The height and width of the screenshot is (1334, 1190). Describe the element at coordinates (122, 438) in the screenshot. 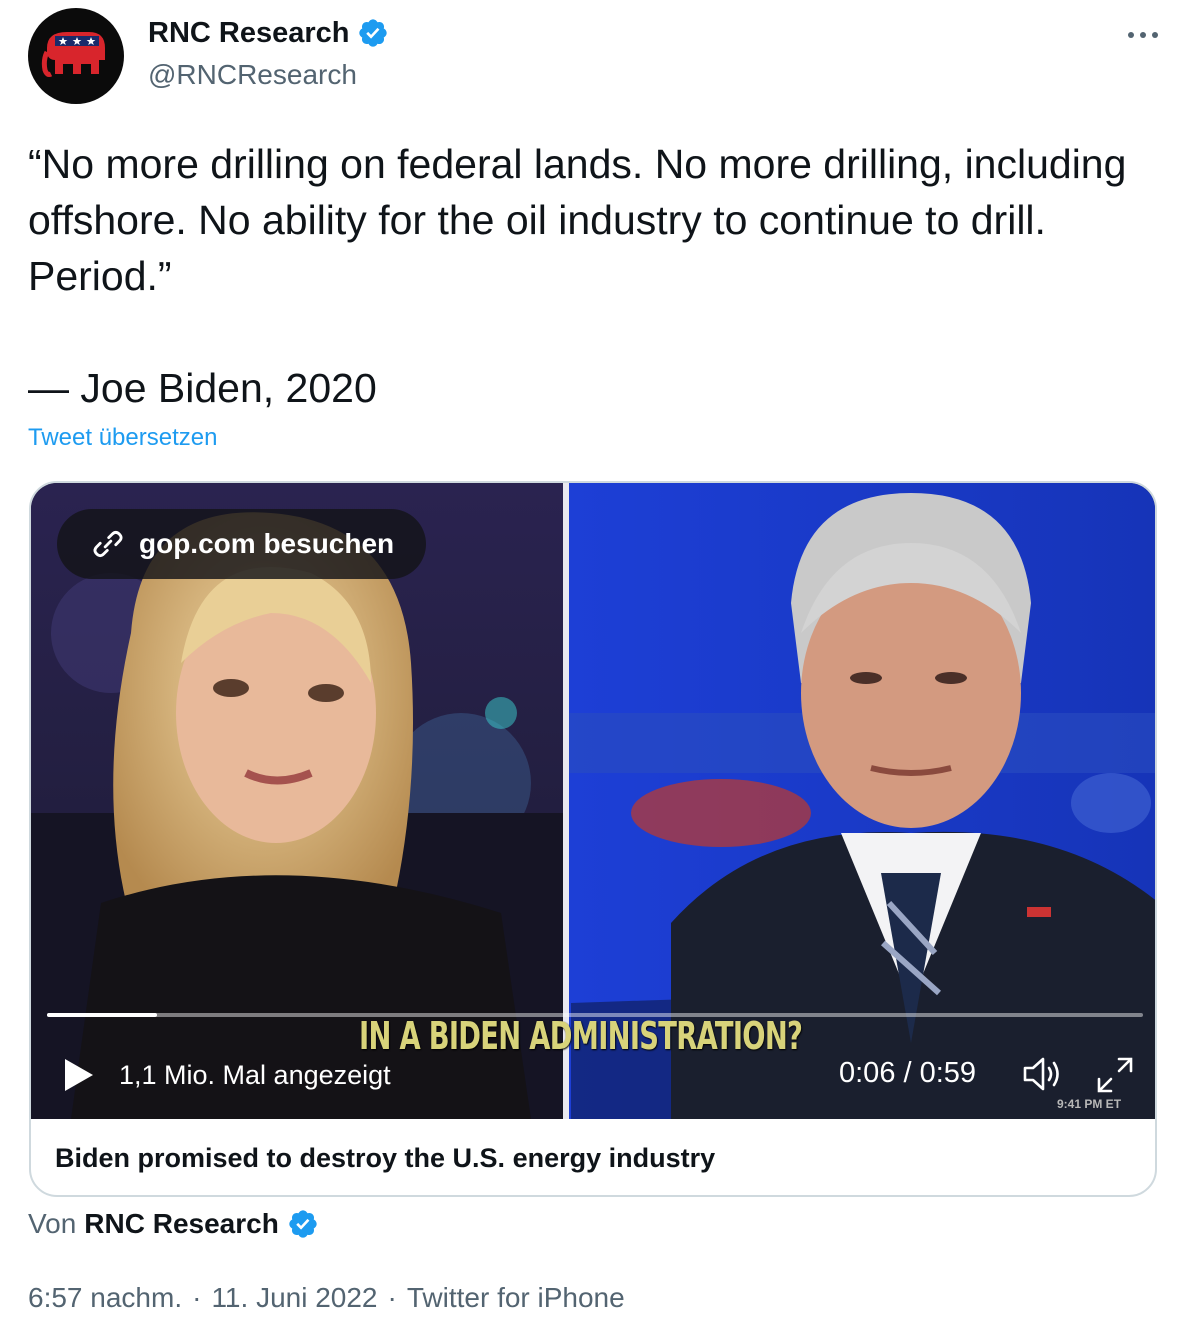

I see `translate-link: Tweet übersetzen` at that location.